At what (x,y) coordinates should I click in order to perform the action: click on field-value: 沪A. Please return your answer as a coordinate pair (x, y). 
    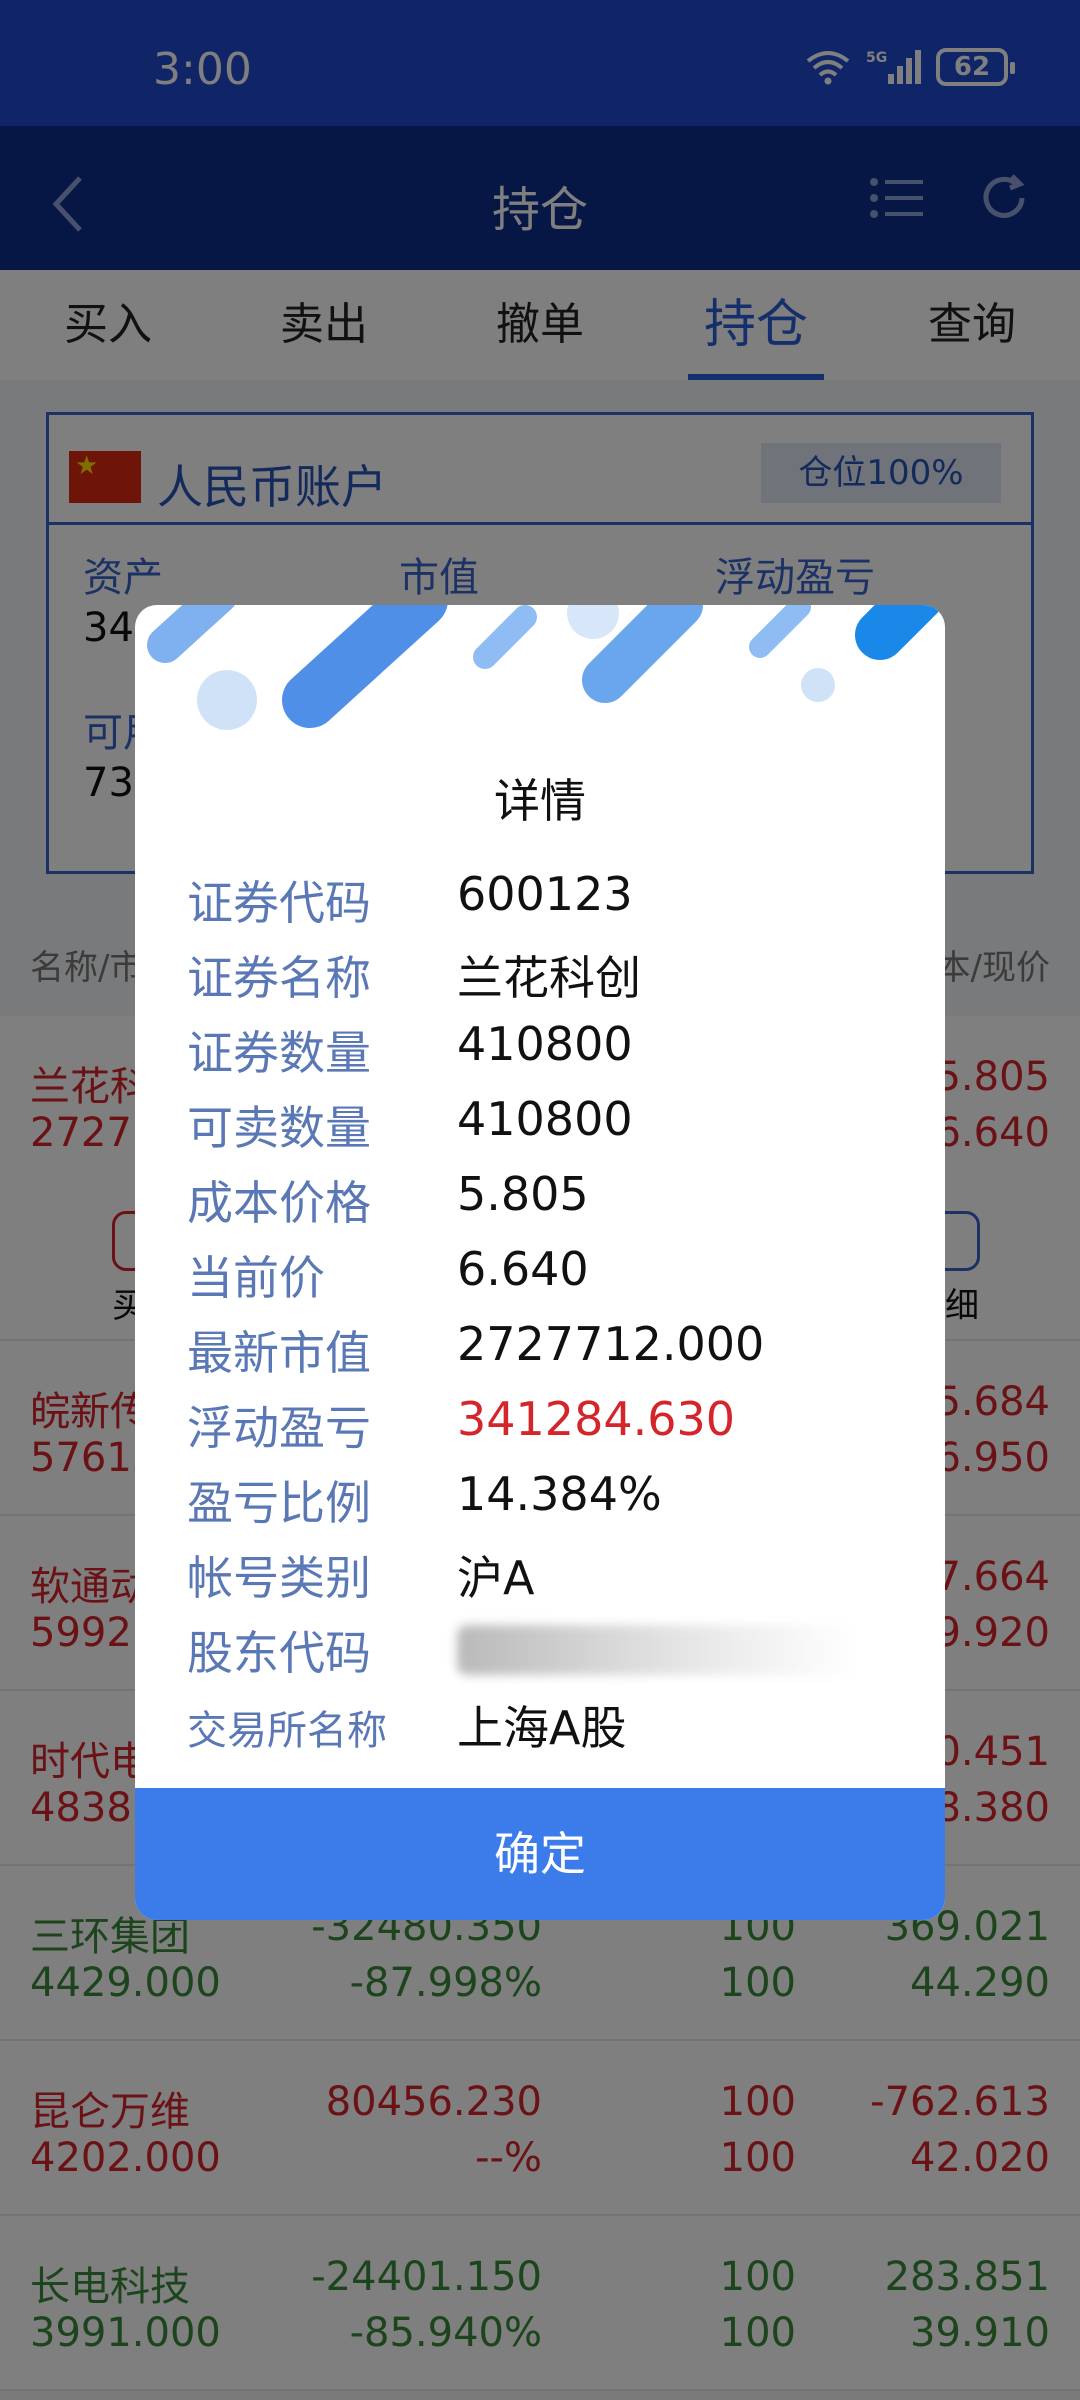
    Looking at the image, I should click on (496, 1578).